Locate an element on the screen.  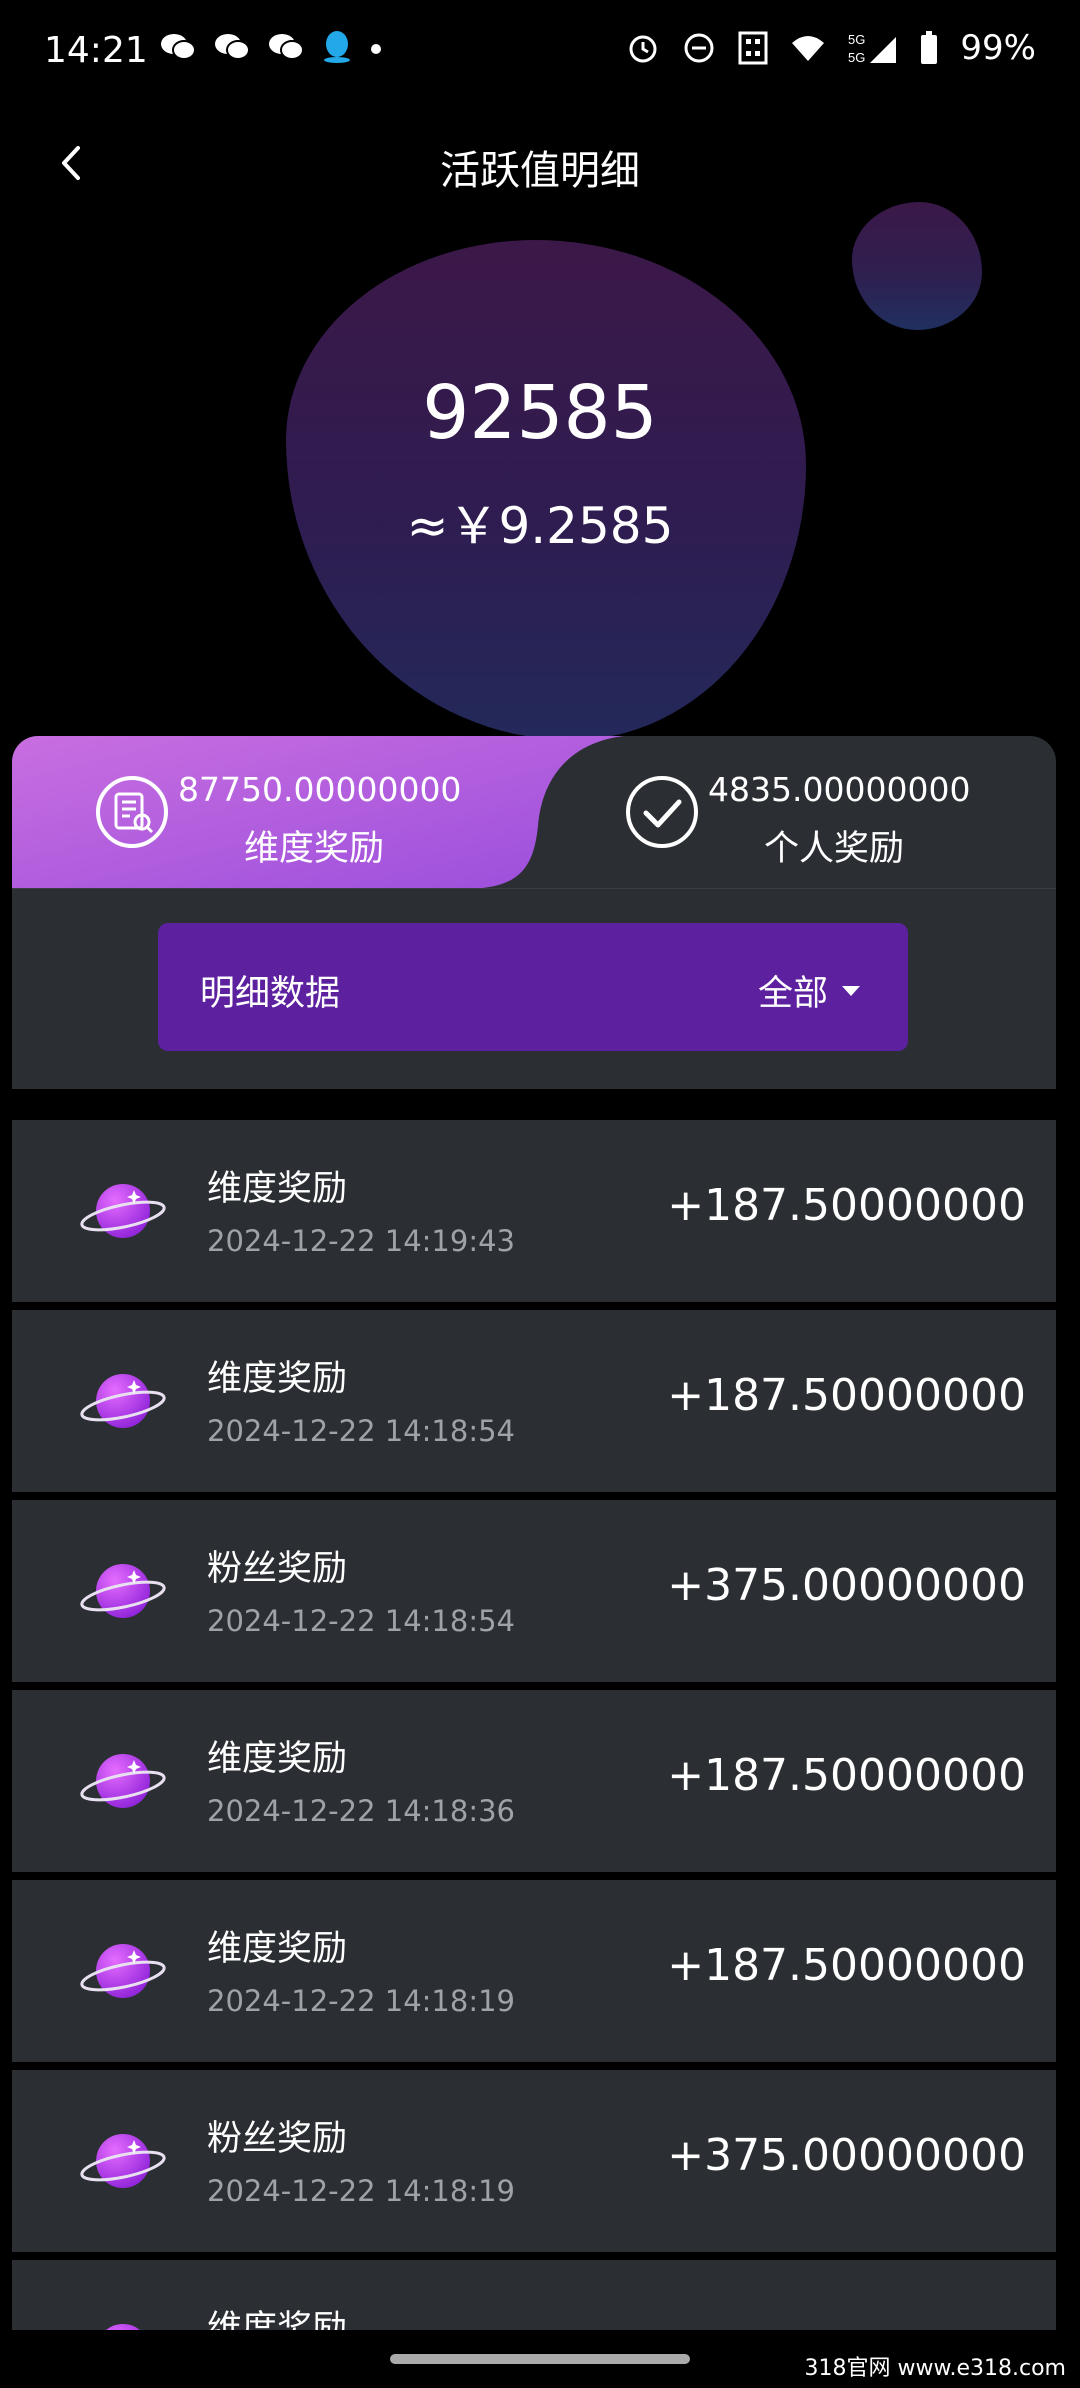
wifi-icon is located at coordinates (808, 48).